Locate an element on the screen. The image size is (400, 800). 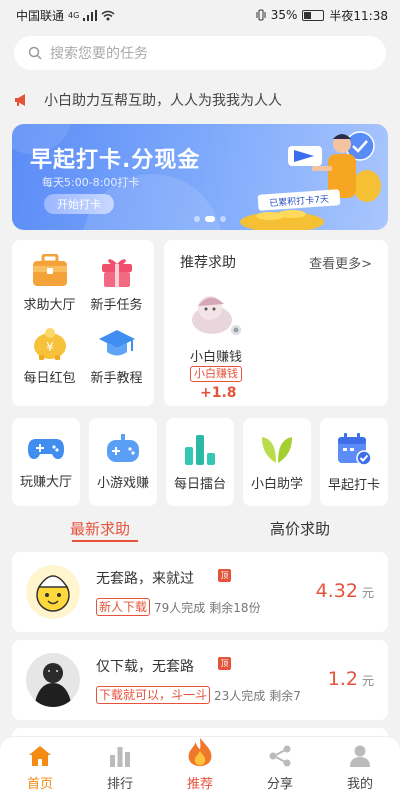
tile-label: 小白助学 is located at coordinates (276, 484).